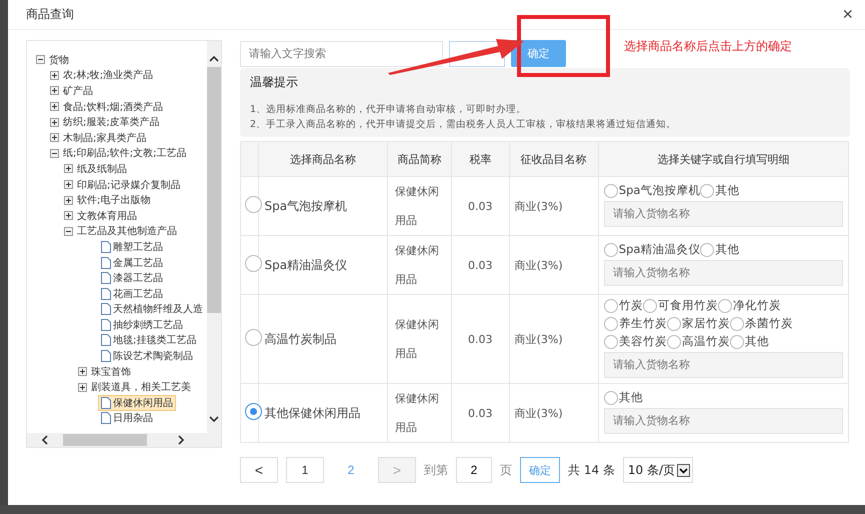 The image size is (865, 514). What do you see at coordinates (506, 470) in the screenshot?
I see `page-unit-label: 页` at bounding box center [506, 470].